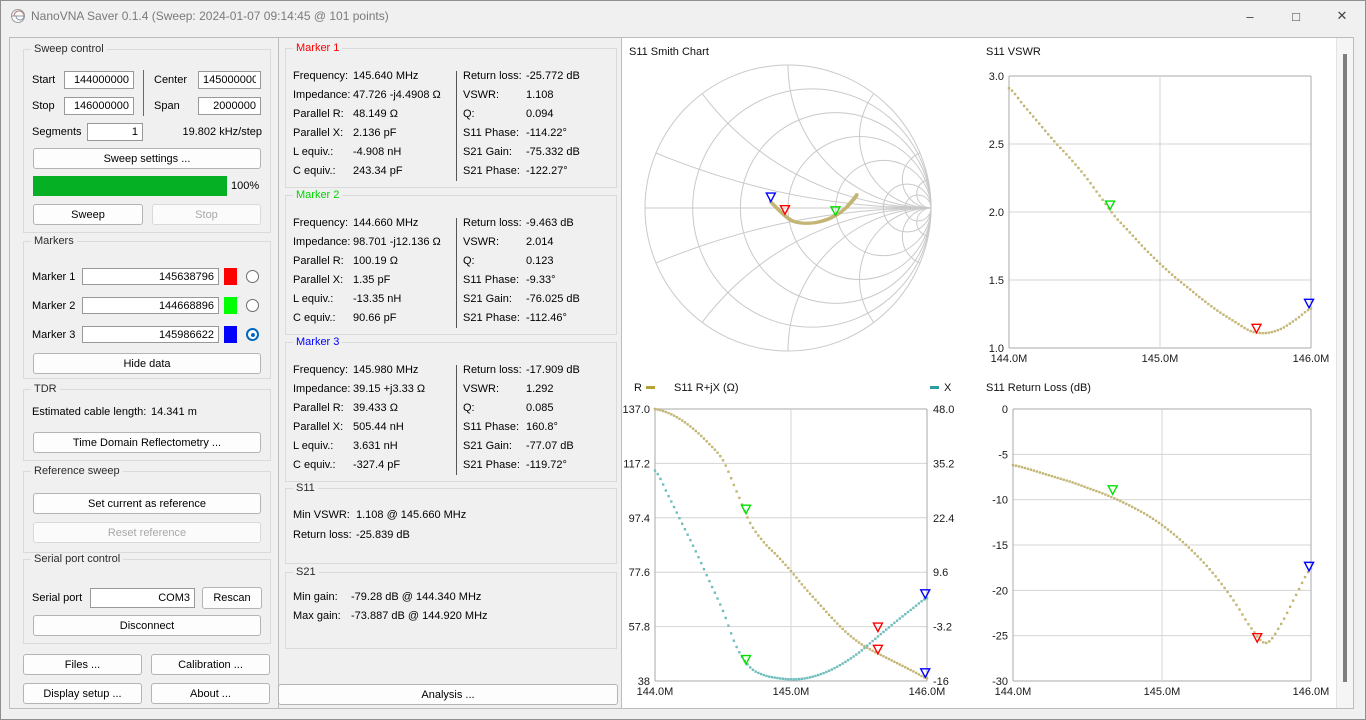  Describe the element at coordinates (229, 80) in the screenshot. I see `center-input` at that location.